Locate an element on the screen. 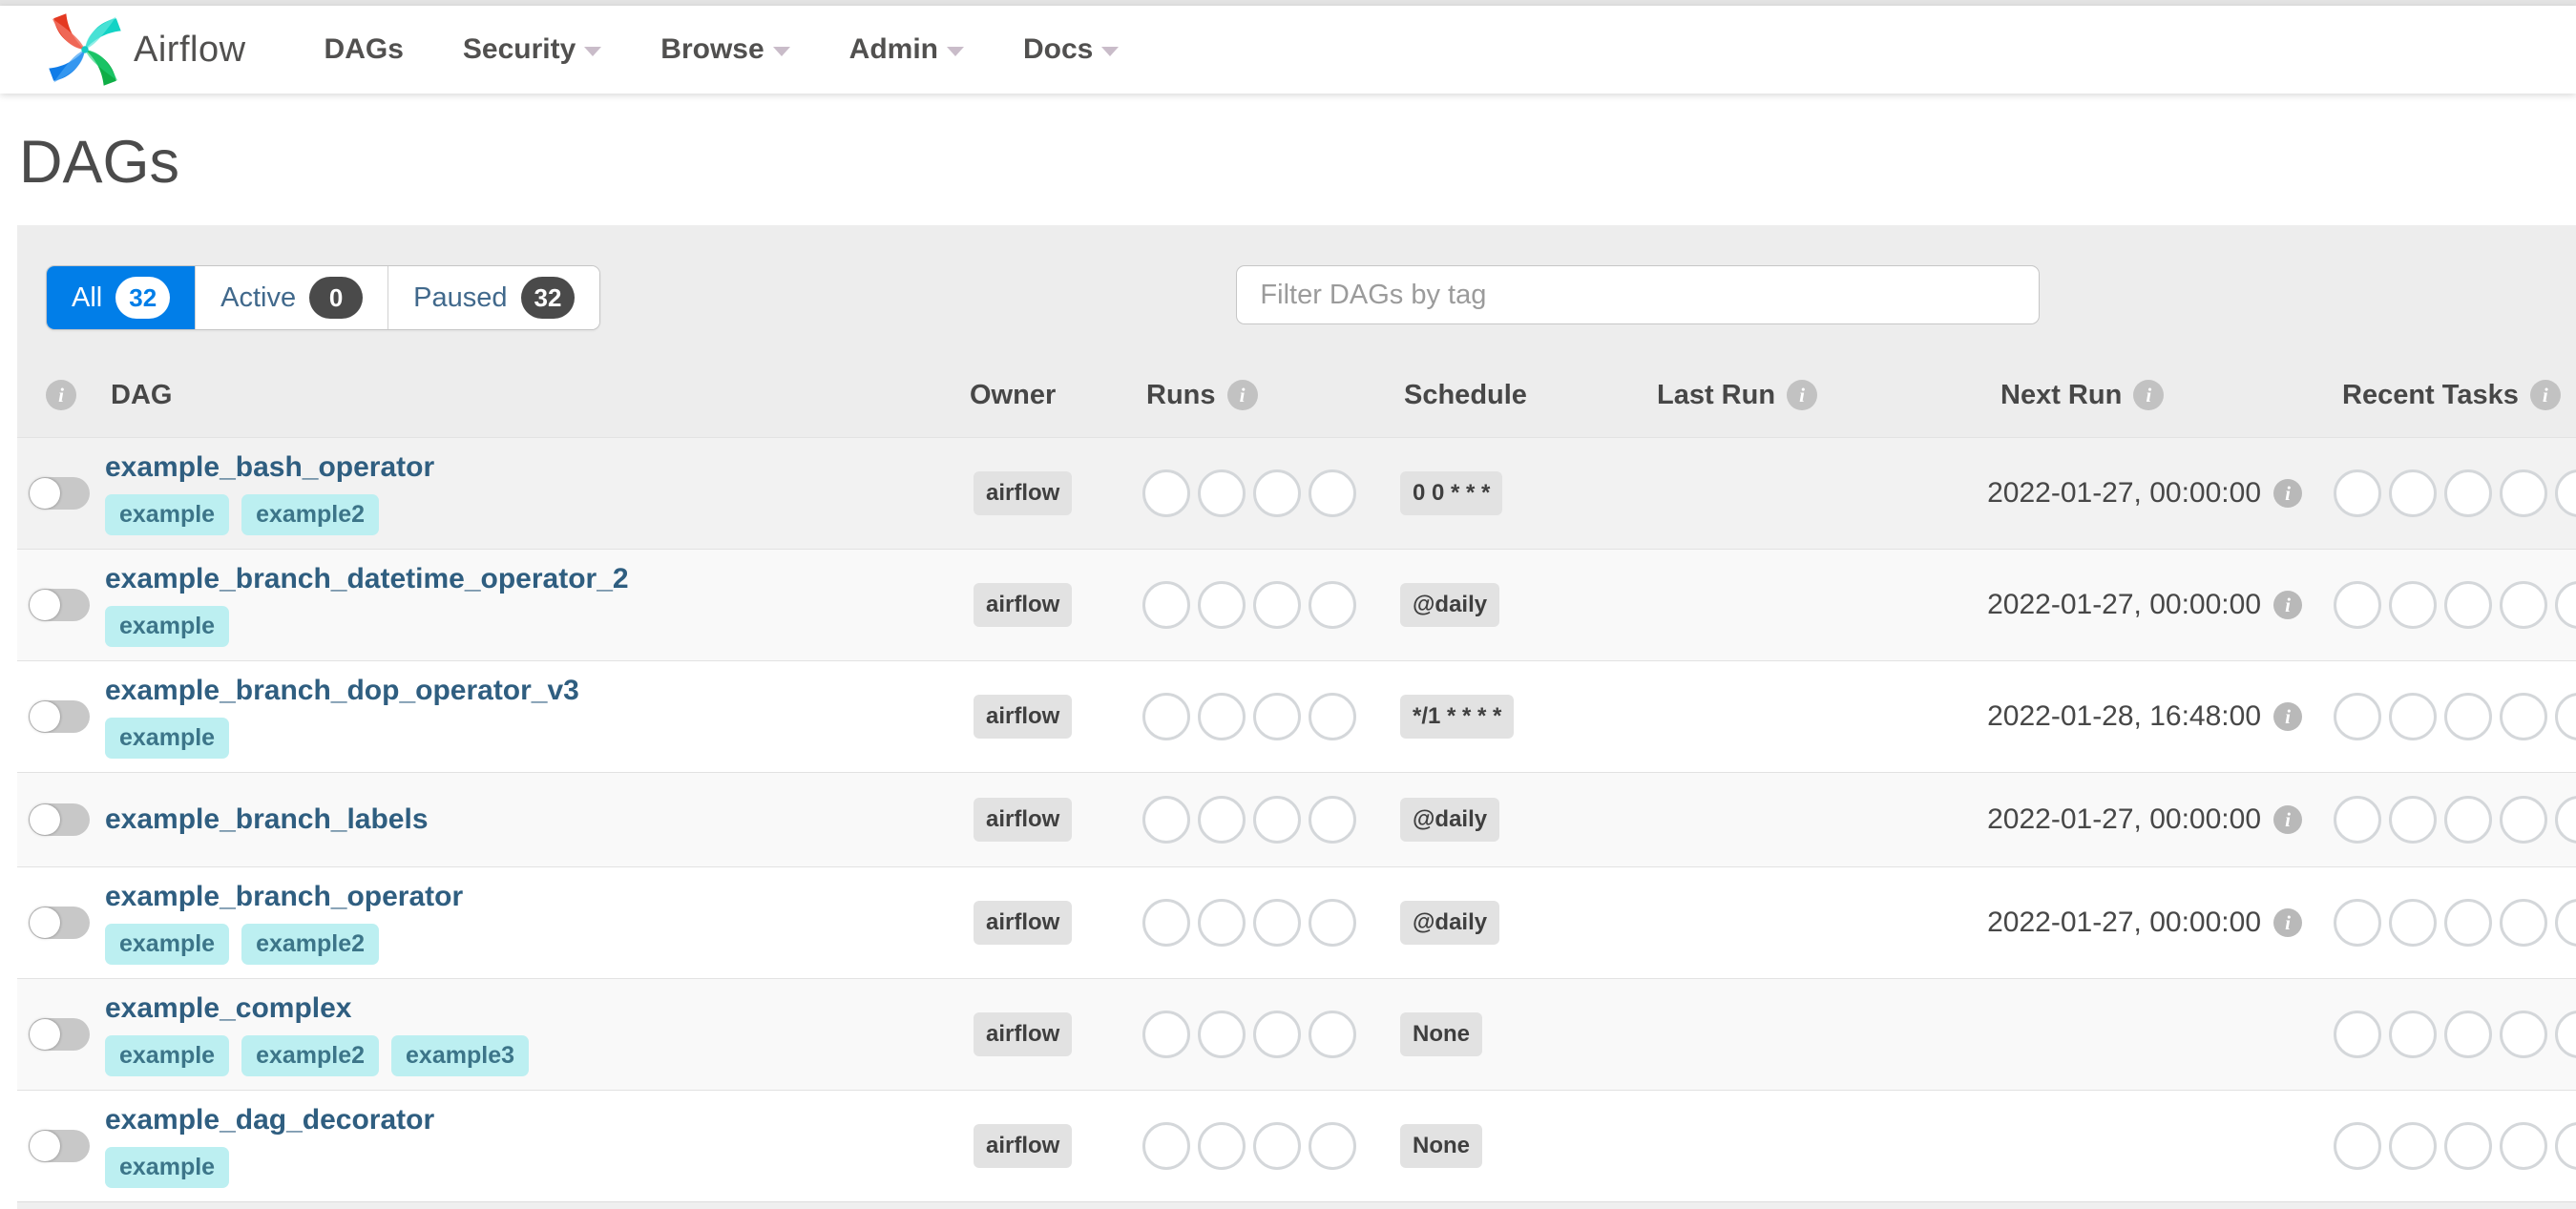 The image size is (2576, 1209). header-last-run: Last Run i is located at coordinates (1823, 395).